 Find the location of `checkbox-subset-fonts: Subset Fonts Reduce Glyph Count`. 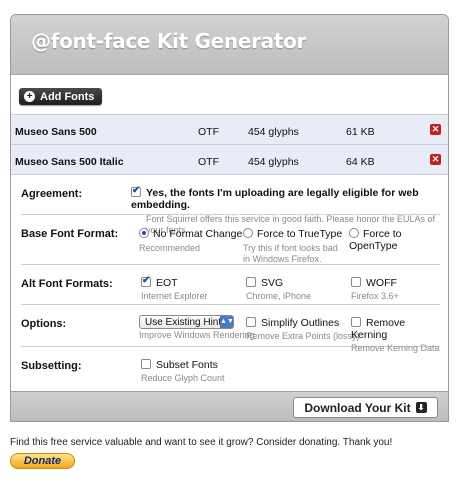

checkbox-subset-fonts: Subset Fonts Reduce Glyph Count is located at coordinates (183, 371).